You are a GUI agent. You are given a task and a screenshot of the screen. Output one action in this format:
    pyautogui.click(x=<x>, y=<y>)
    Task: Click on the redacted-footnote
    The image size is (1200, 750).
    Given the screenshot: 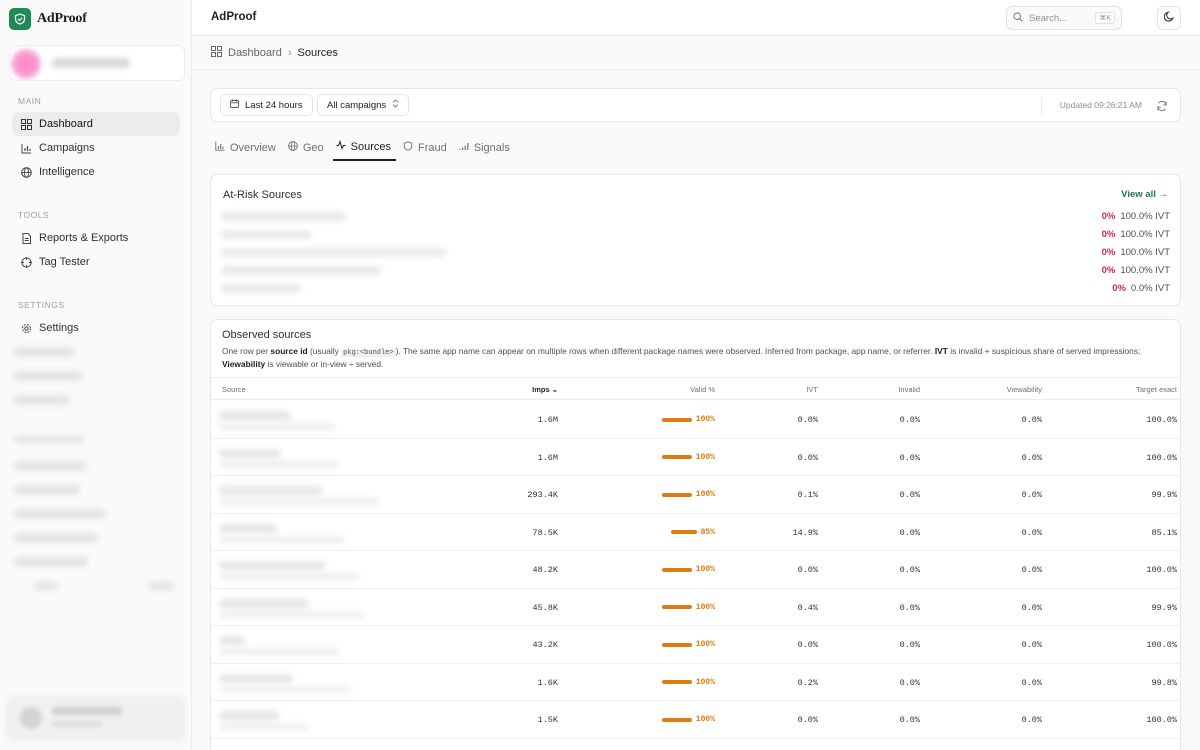 What is the action you would take?
    pyautogui.click(x=46, y=586)
    